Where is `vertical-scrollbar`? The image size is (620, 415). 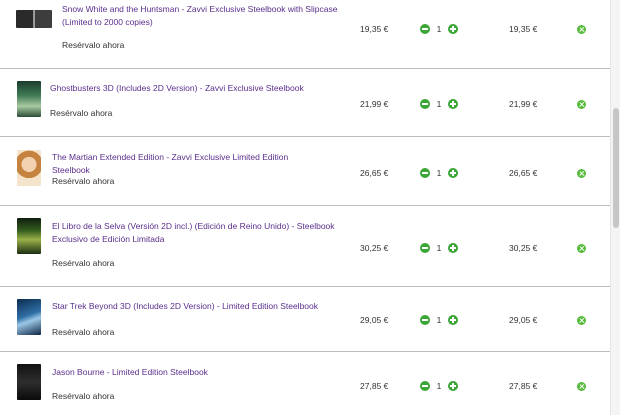
vertical-scrollbar is located at coordinates (615, 207).